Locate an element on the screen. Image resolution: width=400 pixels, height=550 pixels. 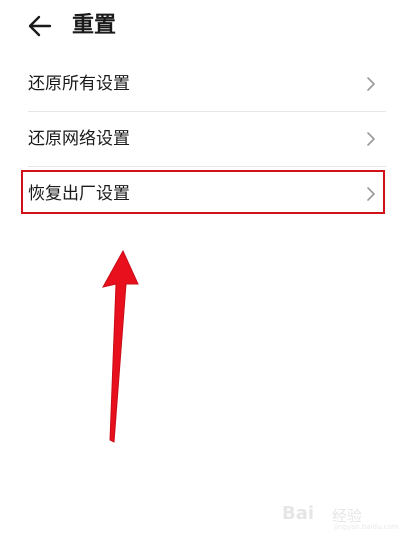
settings-item-reset-all: 还原所有设置 is located at coordinates (207, 84).